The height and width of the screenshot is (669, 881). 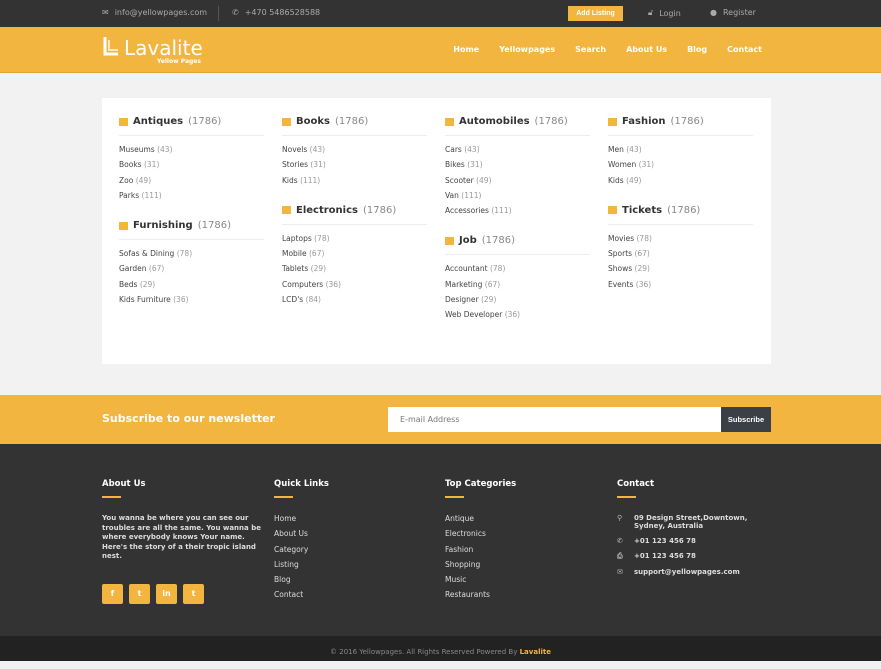 I want to click on footer-link-restaurants: Restaurants, so click(x=525, y=597).